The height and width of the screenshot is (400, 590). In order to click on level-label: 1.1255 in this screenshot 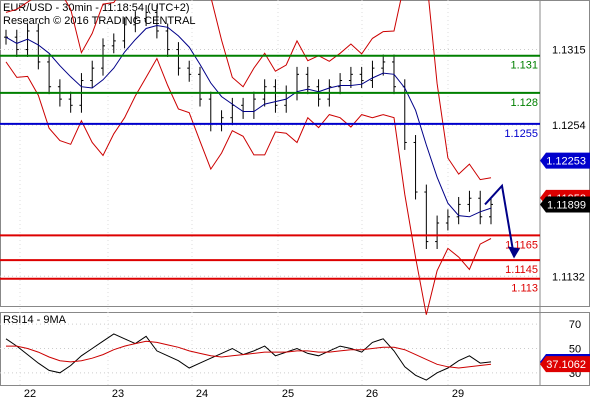, I will do `click(521, 134)`.